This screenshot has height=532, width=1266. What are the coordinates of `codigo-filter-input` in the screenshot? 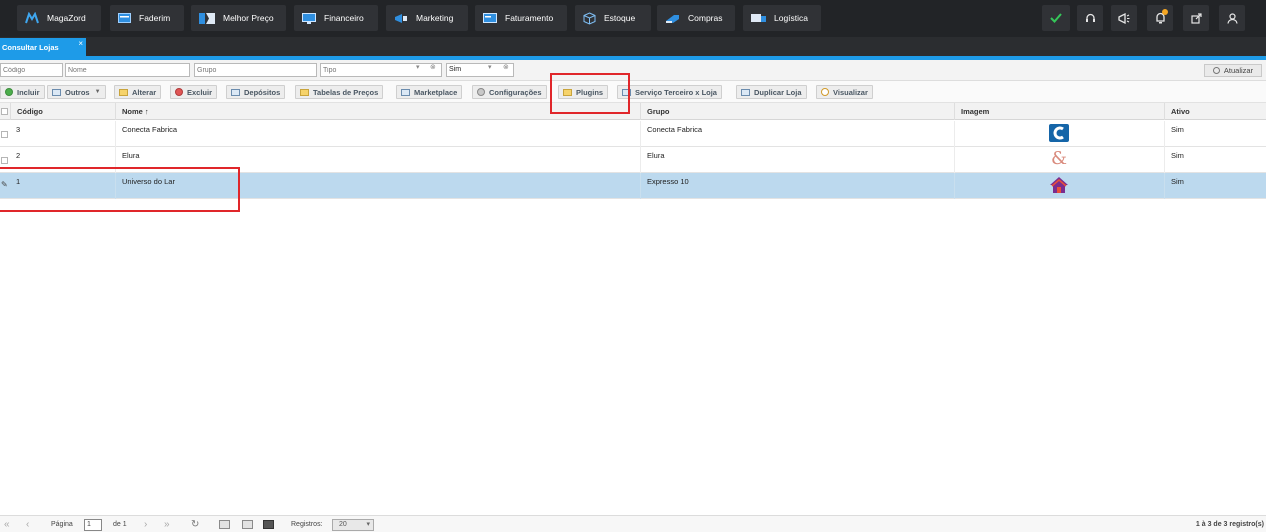 It's located at (31, 70).